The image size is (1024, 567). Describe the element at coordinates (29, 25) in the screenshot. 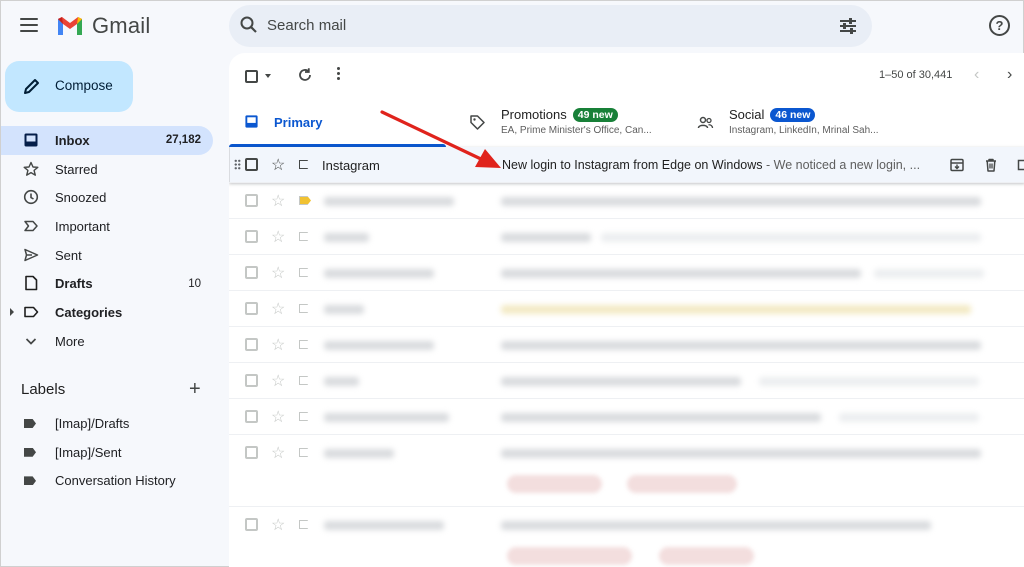

I see `main-menu-icon` at that location.